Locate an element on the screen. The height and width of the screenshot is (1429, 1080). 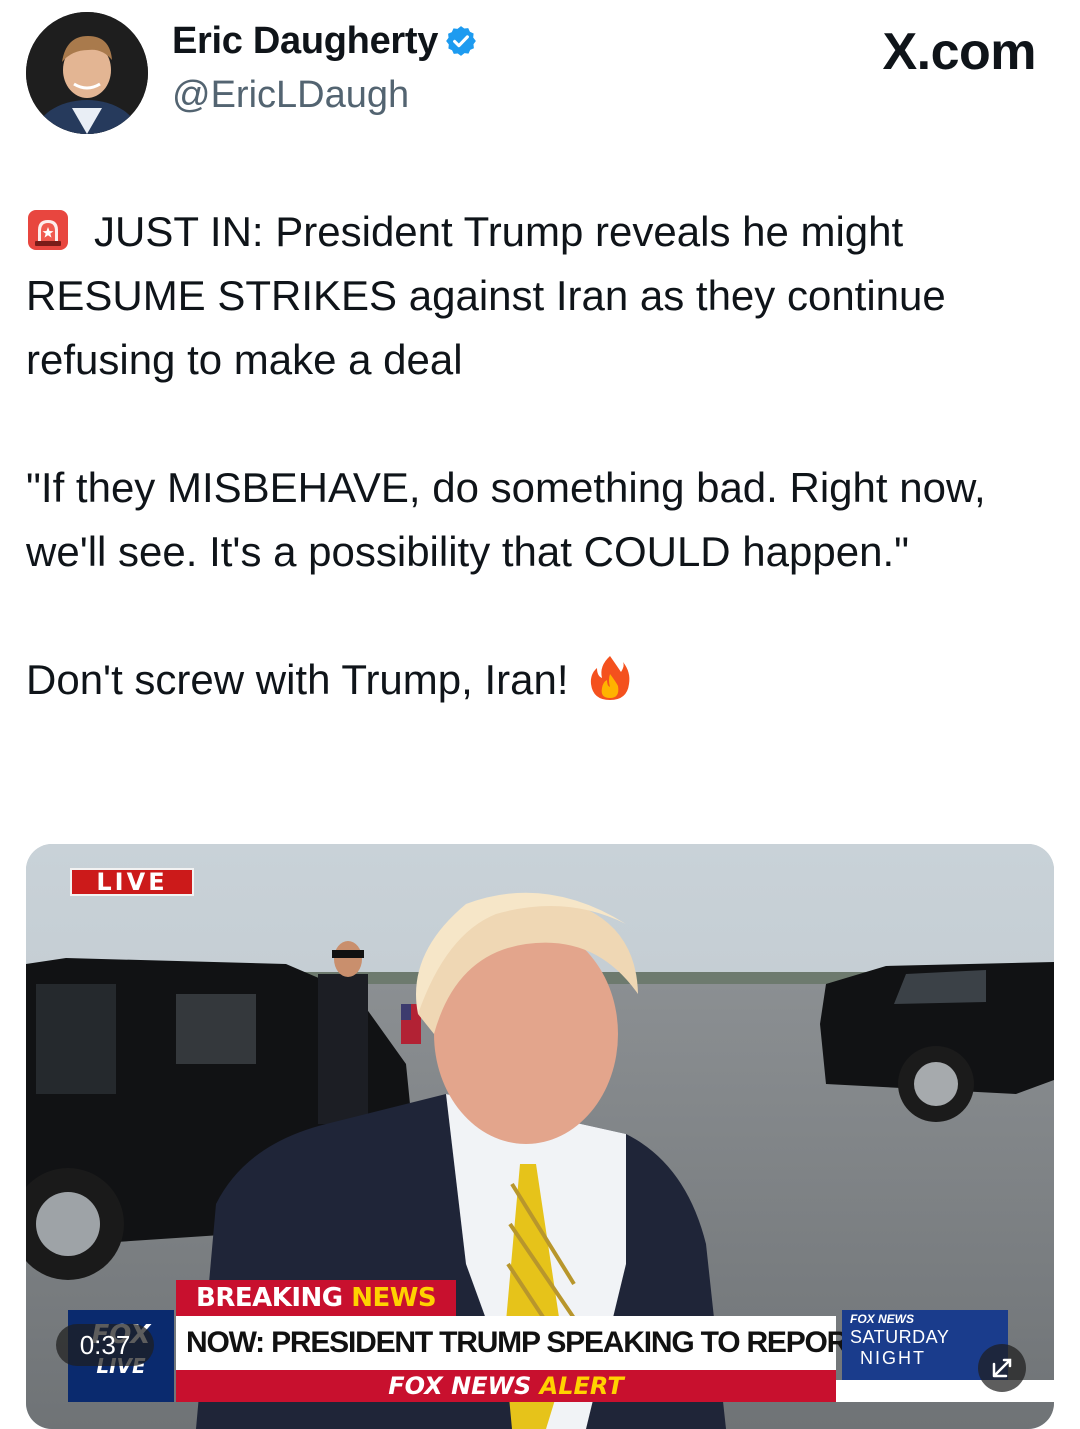
breaking-label-text: BREAKING is located at coordinates (269, 1298).